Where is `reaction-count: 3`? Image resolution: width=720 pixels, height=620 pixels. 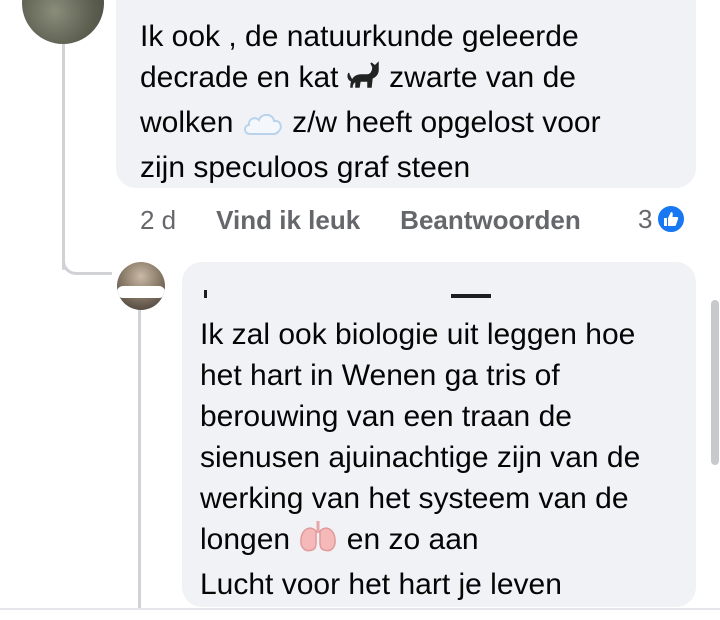 reaction-count: 3 is located at coordinates (645, 218).